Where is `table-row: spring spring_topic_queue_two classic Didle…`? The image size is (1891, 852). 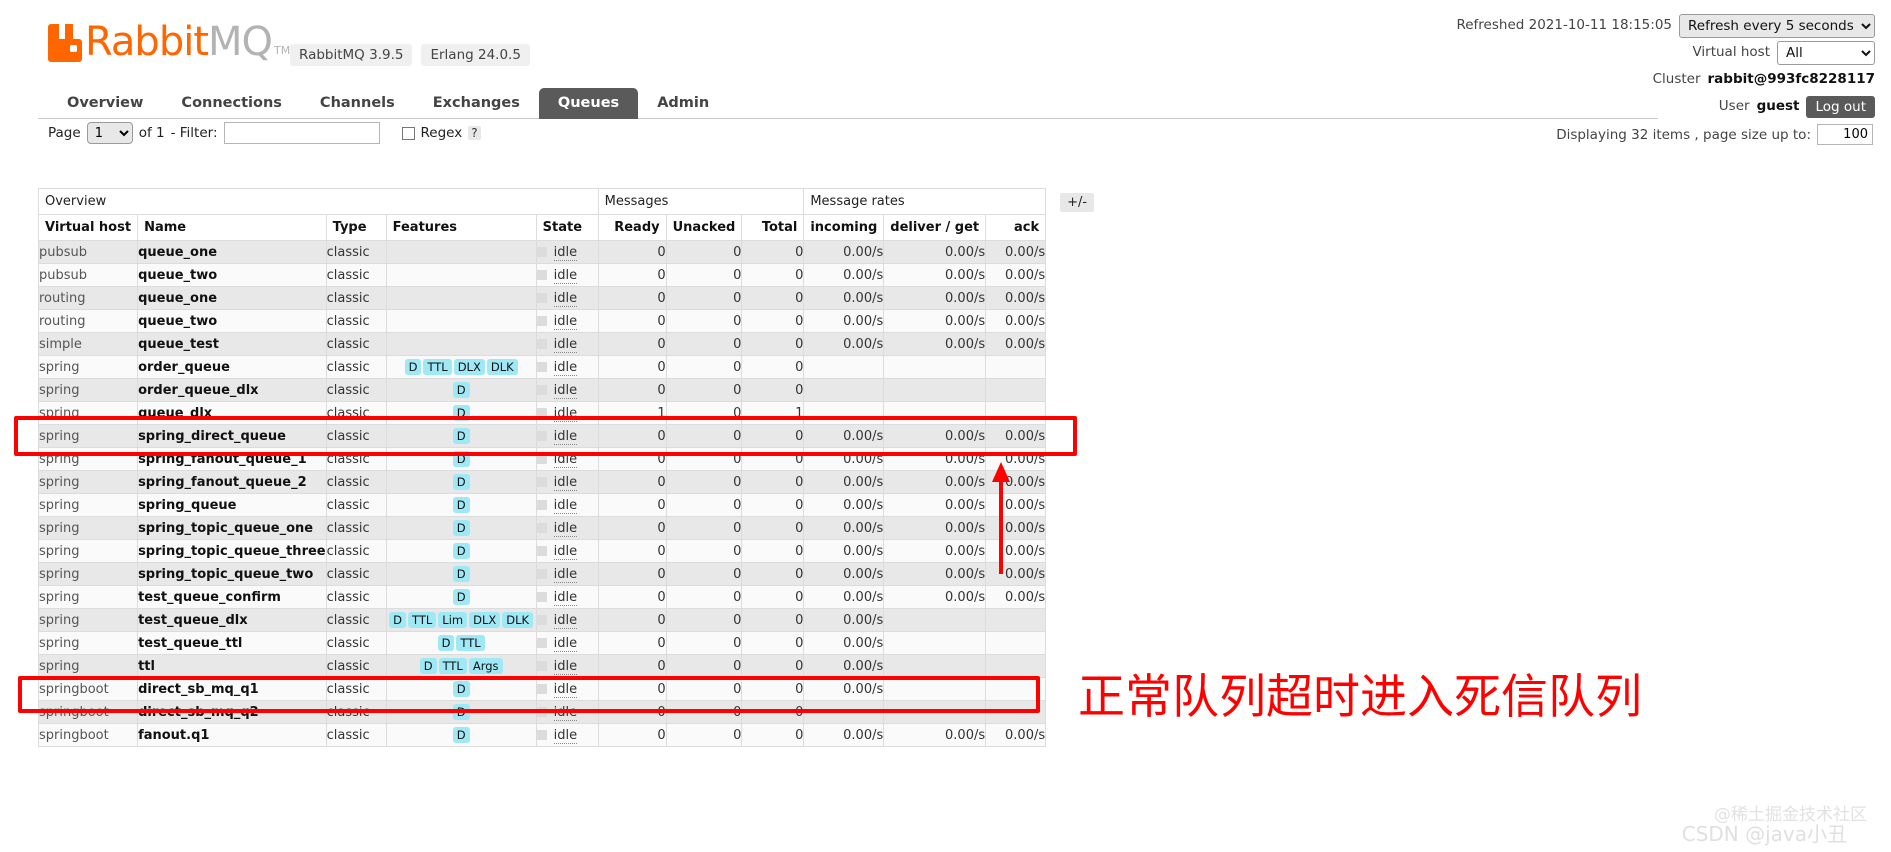
table-row: spring spring_topic_queue_two classic Didle… is located at coordinates (569, 574).